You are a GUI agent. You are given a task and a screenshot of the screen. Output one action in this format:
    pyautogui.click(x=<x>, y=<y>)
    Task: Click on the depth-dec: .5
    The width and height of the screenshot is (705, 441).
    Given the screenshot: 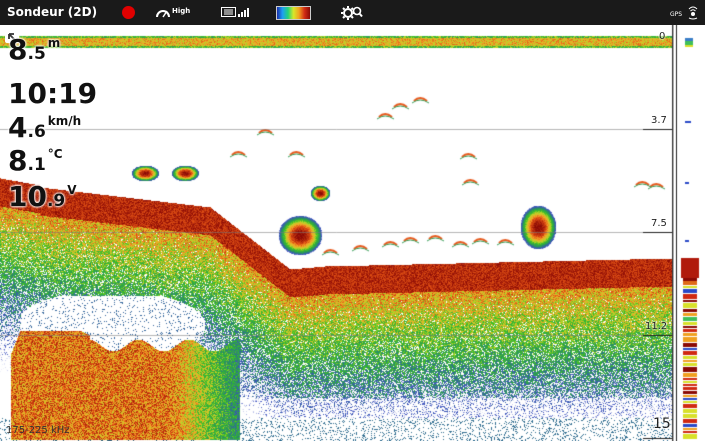 What is the action you would take?
    pyautogui.click(x=36, y=54)
    